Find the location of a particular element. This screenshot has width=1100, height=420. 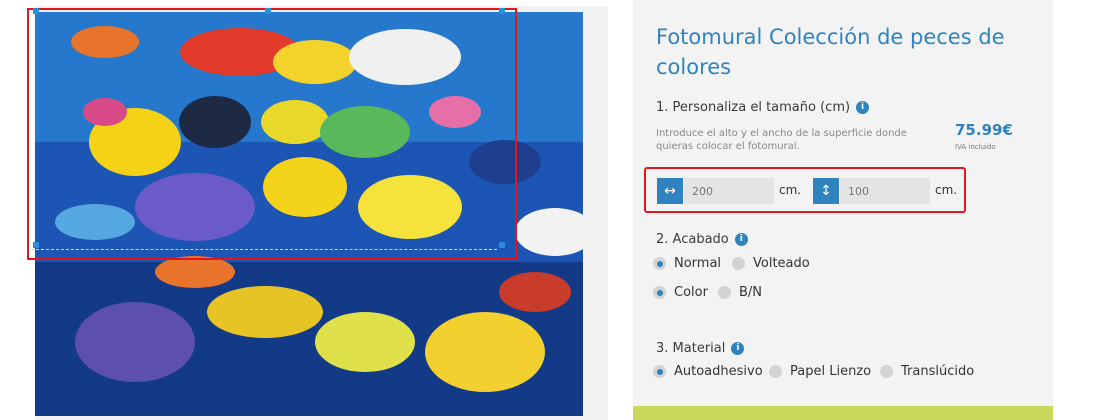

width-unit: cm. is located at coordinates (790, 190).